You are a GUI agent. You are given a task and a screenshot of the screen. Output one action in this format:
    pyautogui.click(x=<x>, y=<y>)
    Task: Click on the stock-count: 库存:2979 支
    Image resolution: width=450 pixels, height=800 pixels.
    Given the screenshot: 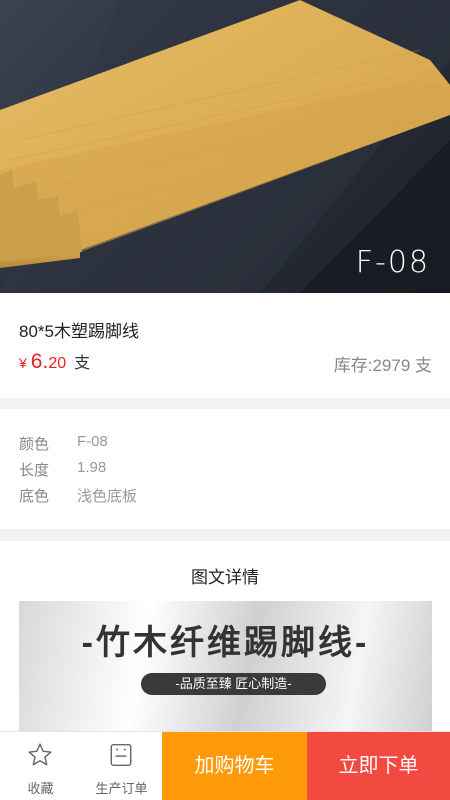 What is the action you would take?
    pyautogui.click(x=382, y=365)
    